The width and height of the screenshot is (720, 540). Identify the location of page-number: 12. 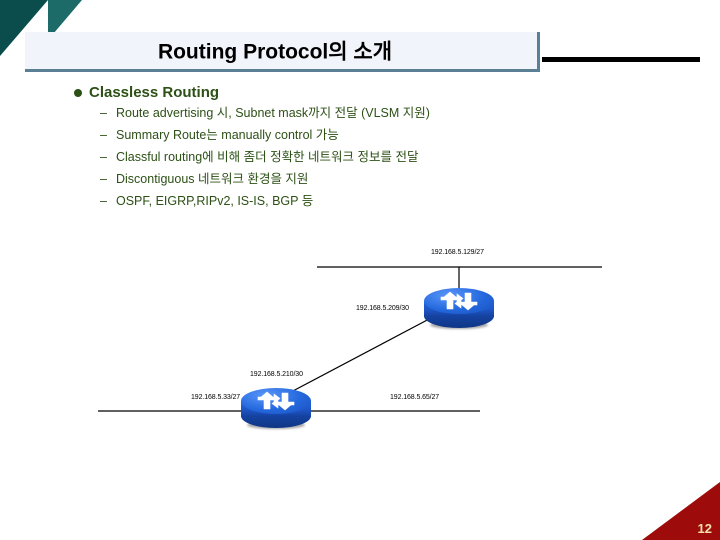
(704, 528).